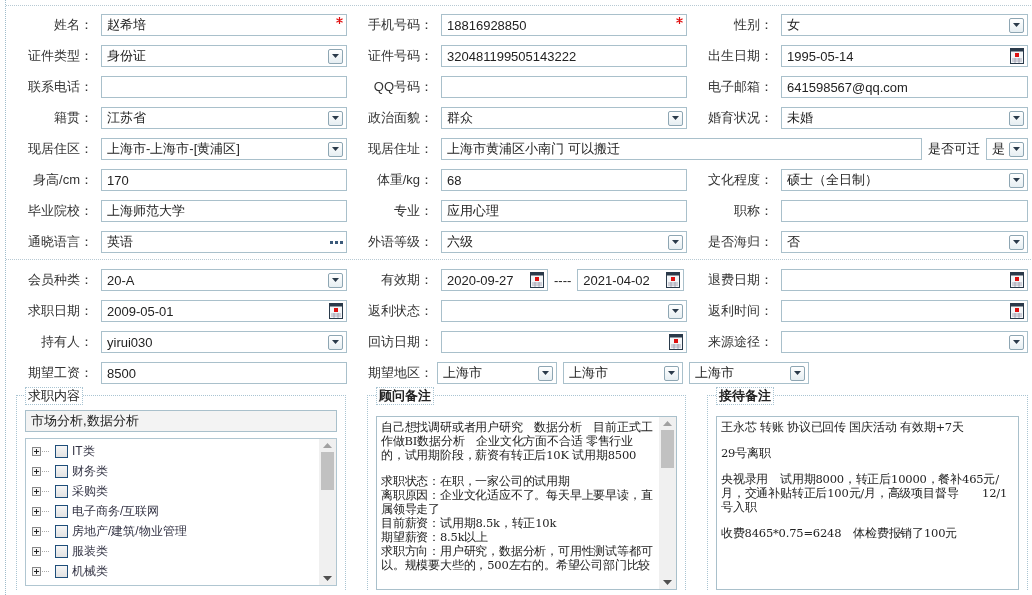  What do you see at coordinates (90, 551) in the screenshot?
I see `tree-item: 服装类` at bounding box center [90, 551].